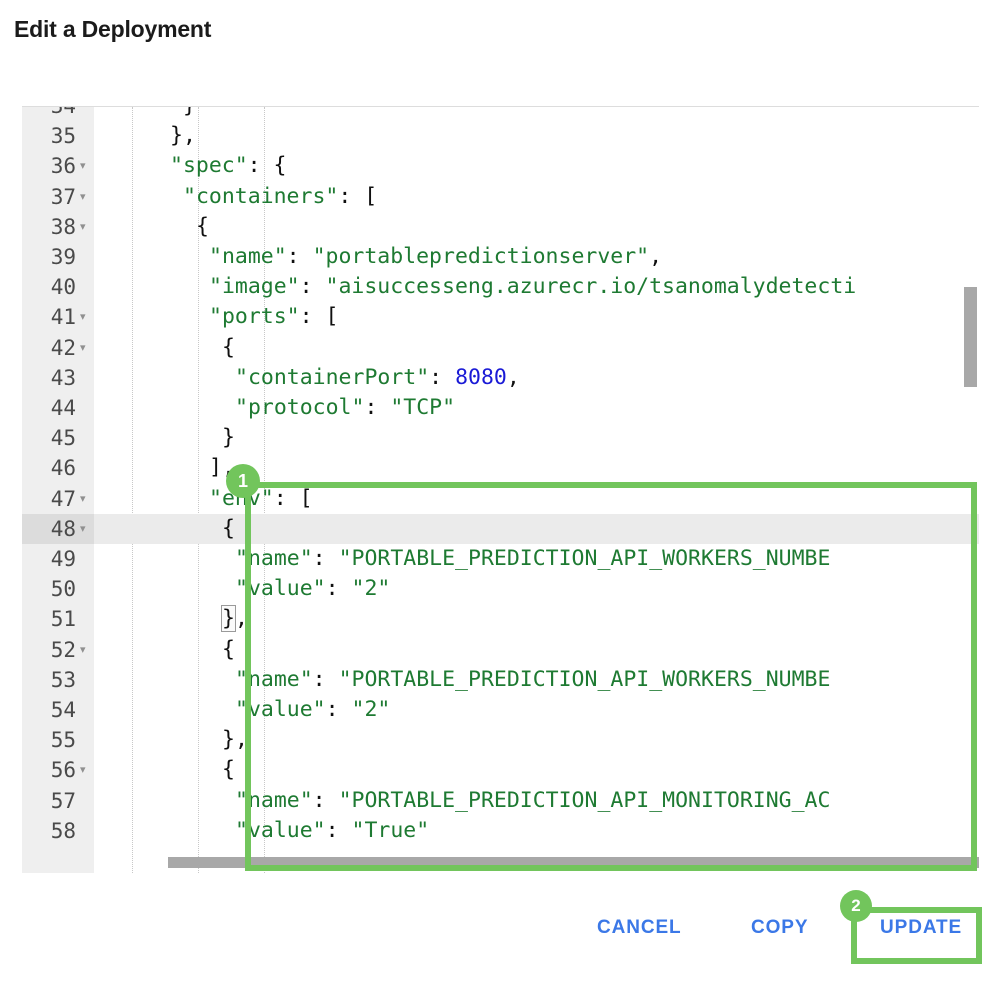 The width and height of the screenshot is (999, 998). Describe the element at coordinates (63, 347) in the screenshot. I see `line-number: 42` at that location.